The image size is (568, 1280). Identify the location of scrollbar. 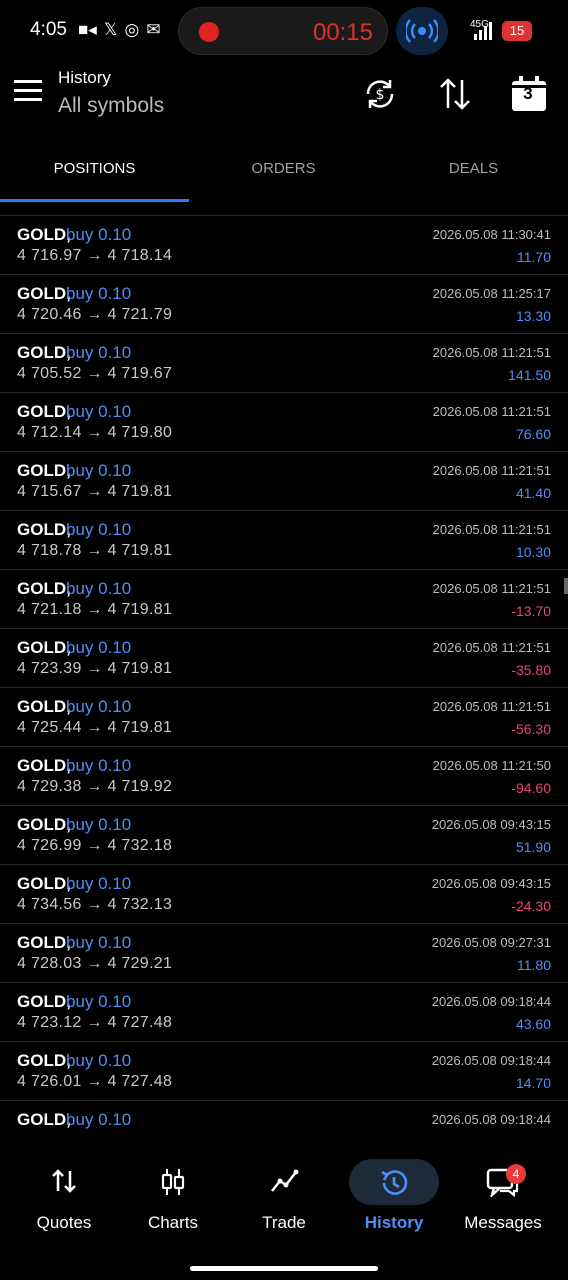
(566, 586).